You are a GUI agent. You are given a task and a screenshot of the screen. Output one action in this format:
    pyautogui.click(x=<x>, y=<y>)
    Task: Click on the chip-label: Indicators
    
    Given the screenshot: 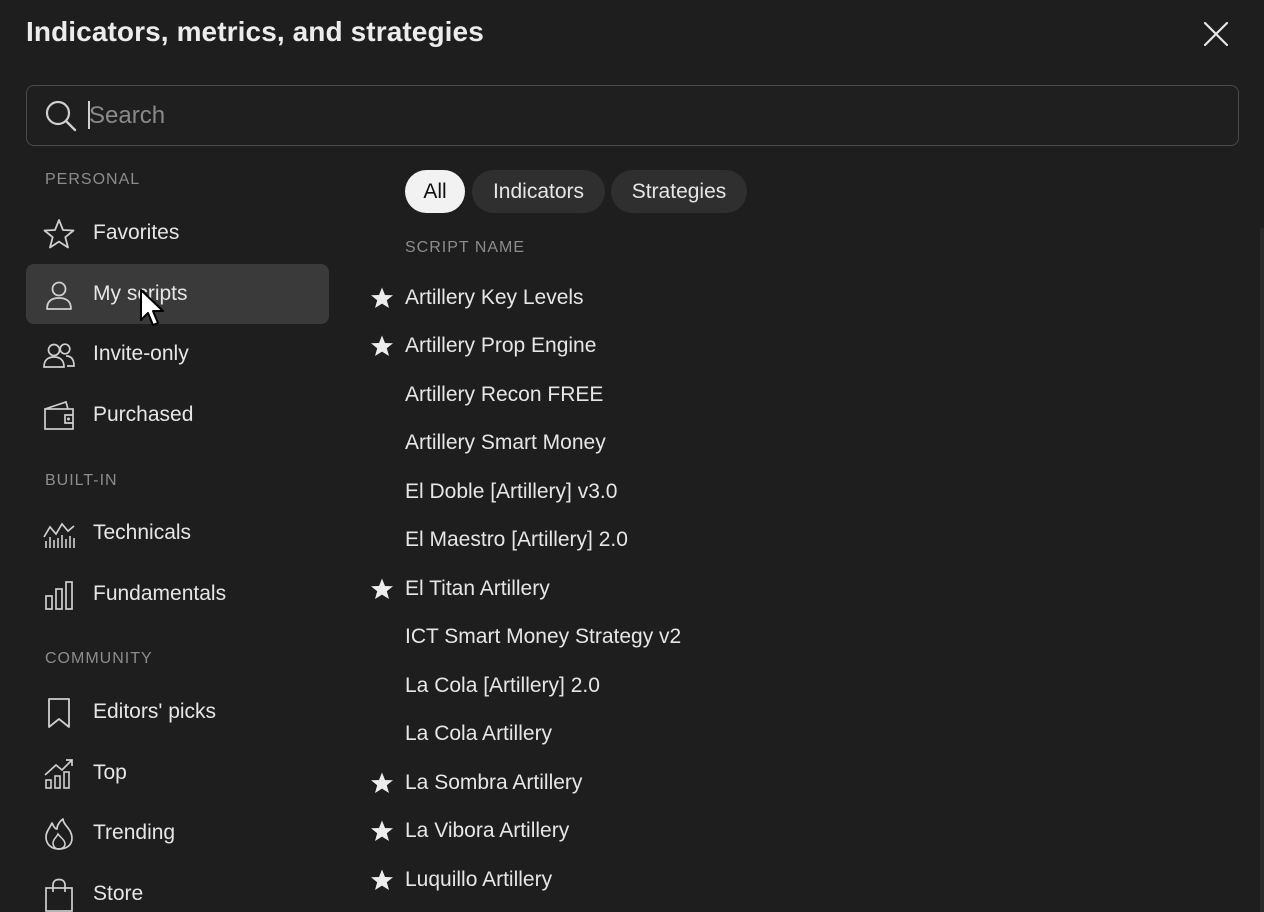 What is the action you would take?
    pyautogui.click(x=538, y=191)
    